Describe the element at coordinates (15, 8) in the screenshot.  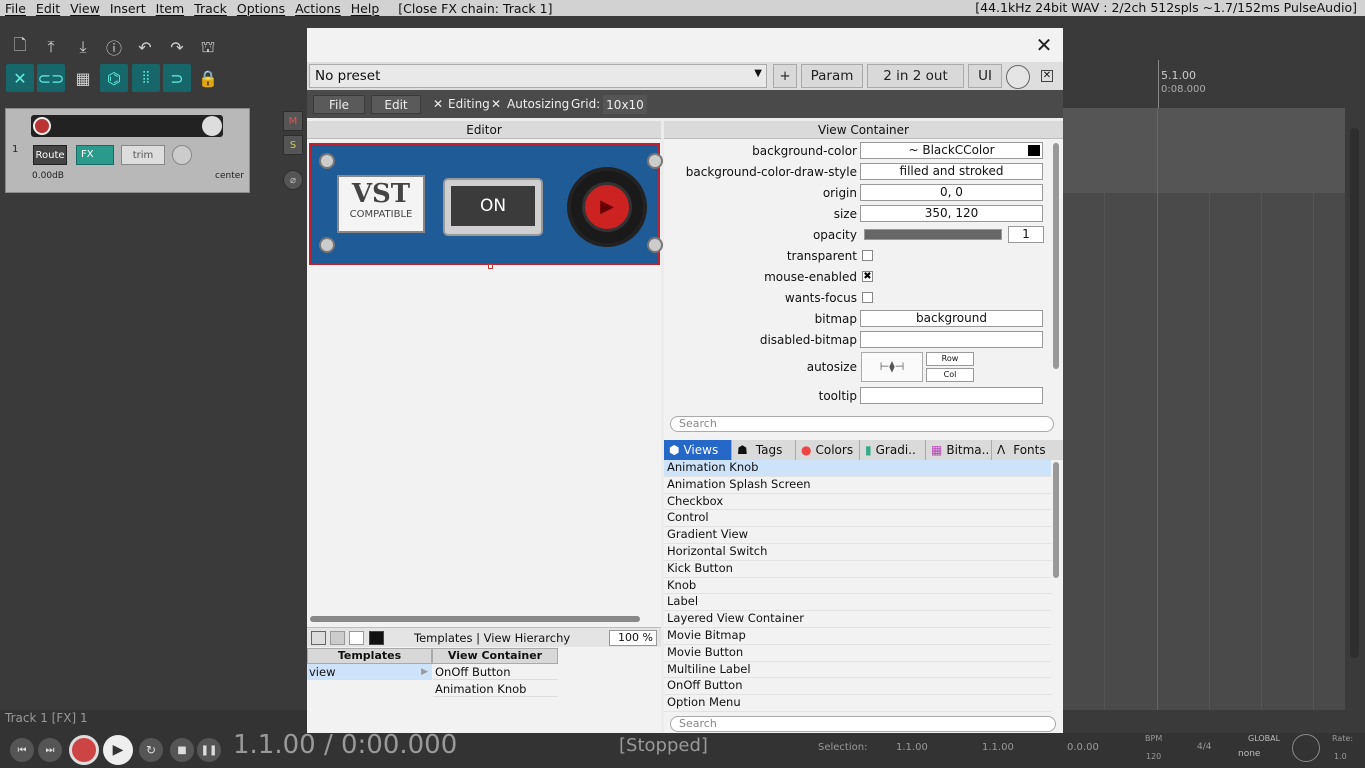
I see `menu-file: File` at that location.